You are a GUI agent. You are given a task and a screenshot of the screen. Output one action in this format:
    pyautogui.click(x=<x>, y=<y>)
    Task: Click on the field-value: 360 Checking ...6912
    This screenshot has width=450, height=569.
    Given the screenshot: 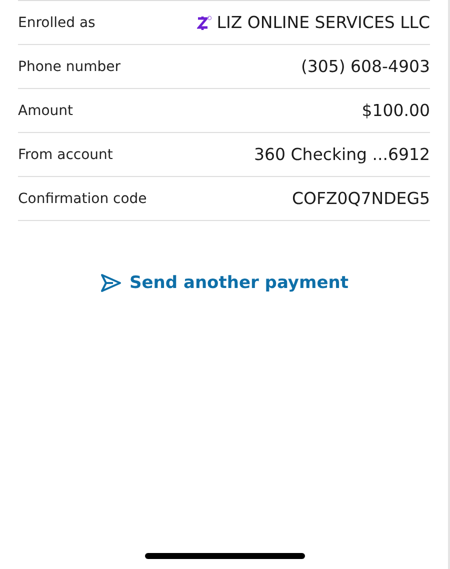 What is the action you would take?
    pyautogui.click(x=342, y=154)
    